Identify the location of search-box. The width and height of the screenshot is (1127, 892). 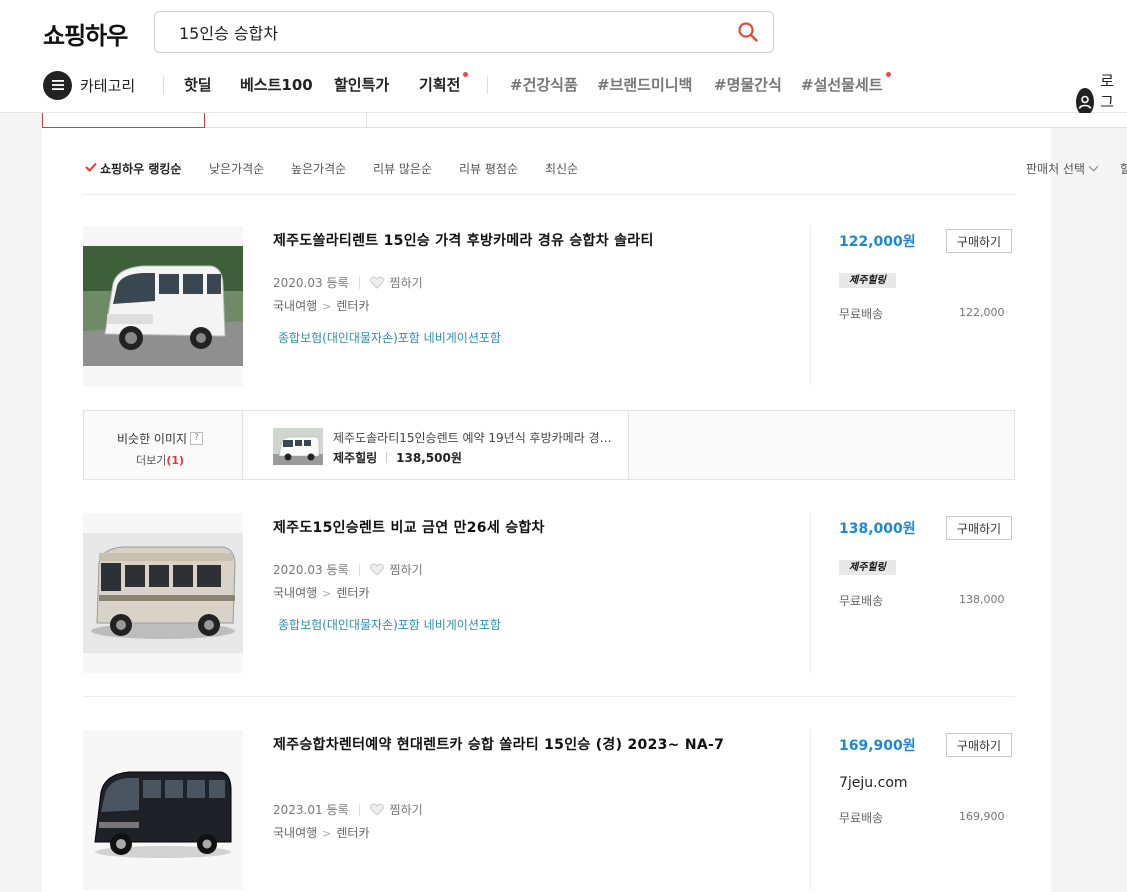
(464, 32).